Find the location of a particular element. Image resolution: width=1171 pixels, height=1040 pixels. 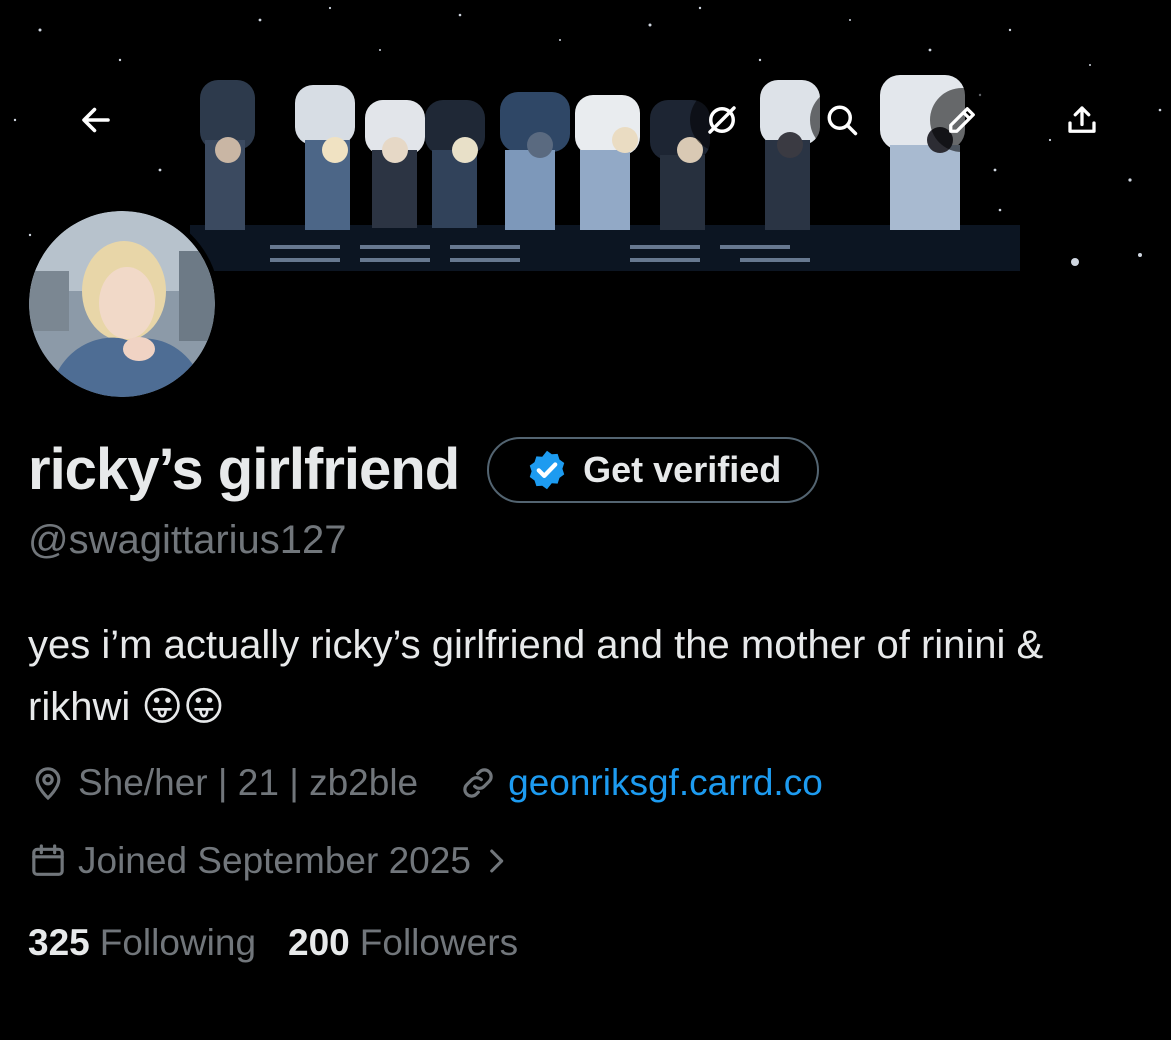

joined-text: Joined September 2025 is located at coordinates (274, 860).